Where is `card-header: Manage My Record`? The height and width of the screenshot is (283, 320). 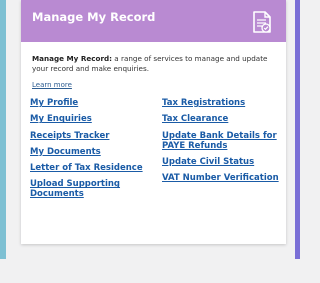
card-header: Manage My Record is located at coordinates (153, 21).